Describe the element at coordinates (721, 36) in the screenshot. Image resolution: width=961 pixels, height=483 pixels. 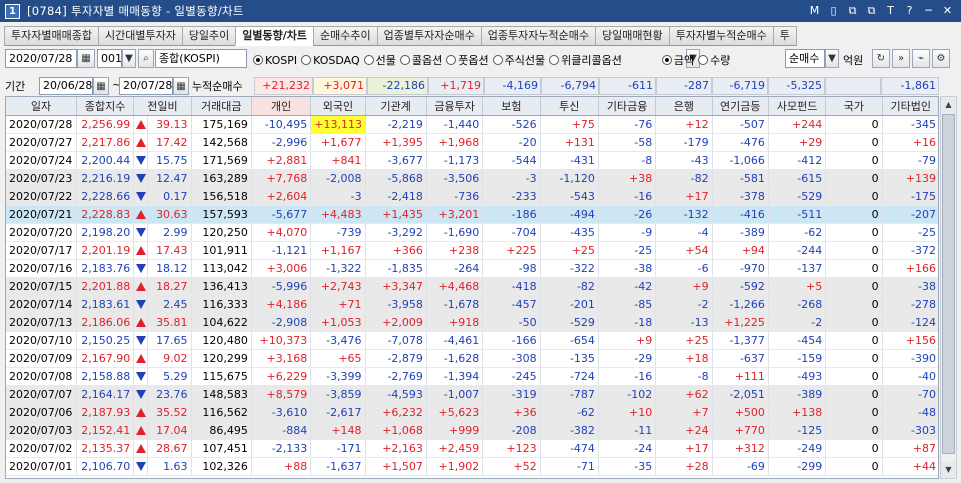
I see `tab-investor-cum-net-buy: 투자자별누적순매수` at that location.